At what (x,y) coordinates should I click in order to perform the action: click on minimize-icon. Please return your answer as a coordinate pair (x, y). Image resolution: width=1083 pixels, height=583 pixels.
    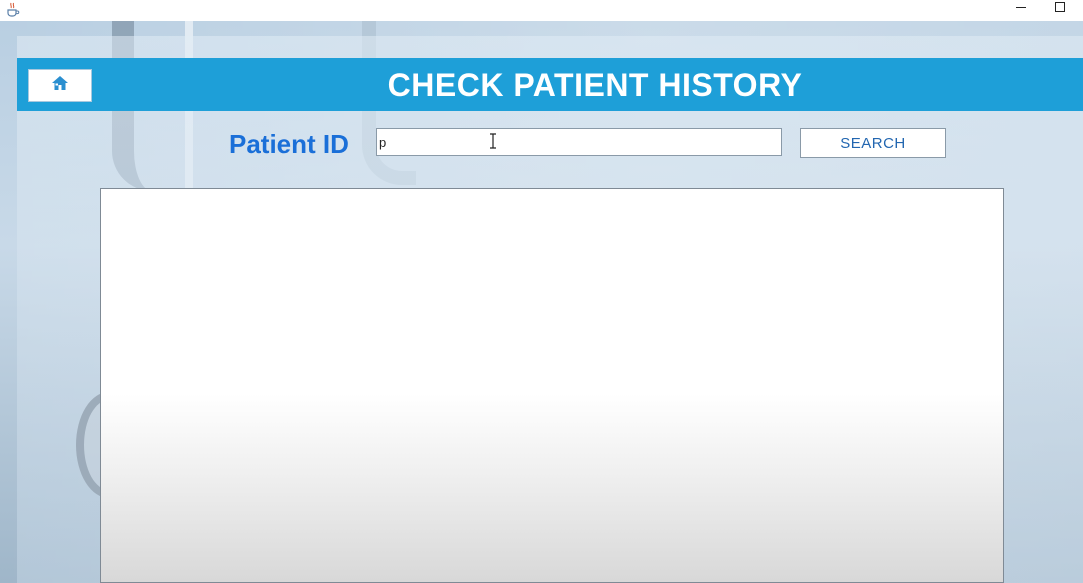
    Looking at the image, I should click on (1021, 10).